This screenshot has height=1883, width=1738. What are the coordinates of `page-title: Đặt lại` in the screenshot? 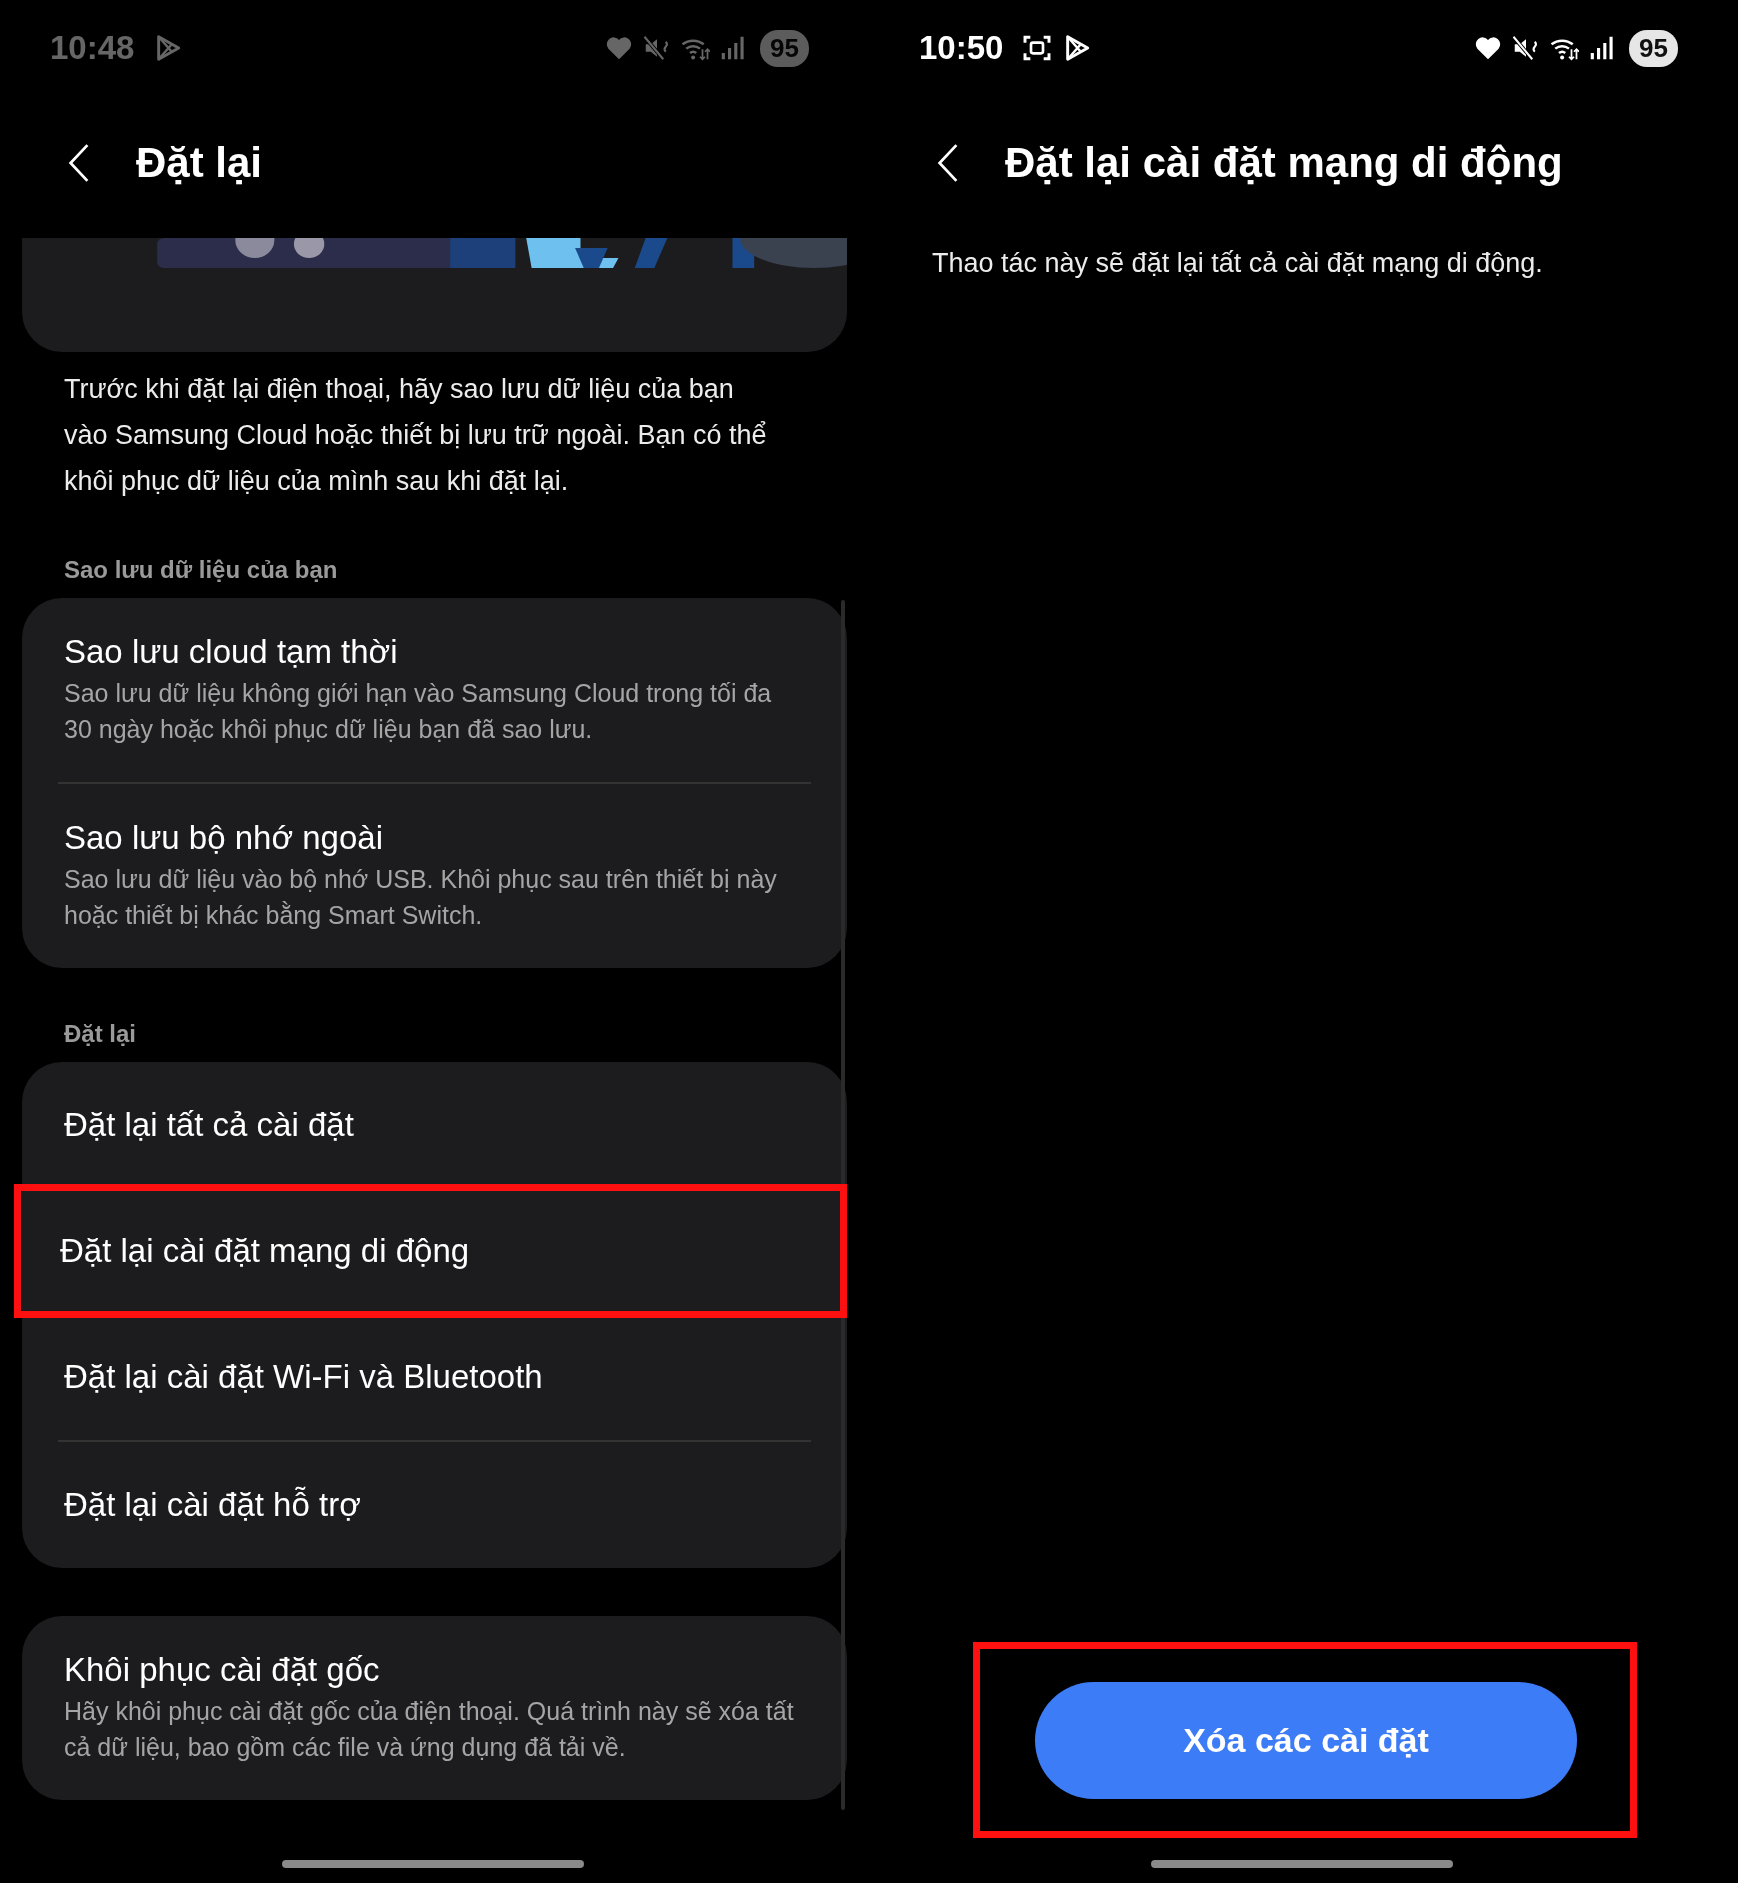 It's located at (199, 163).